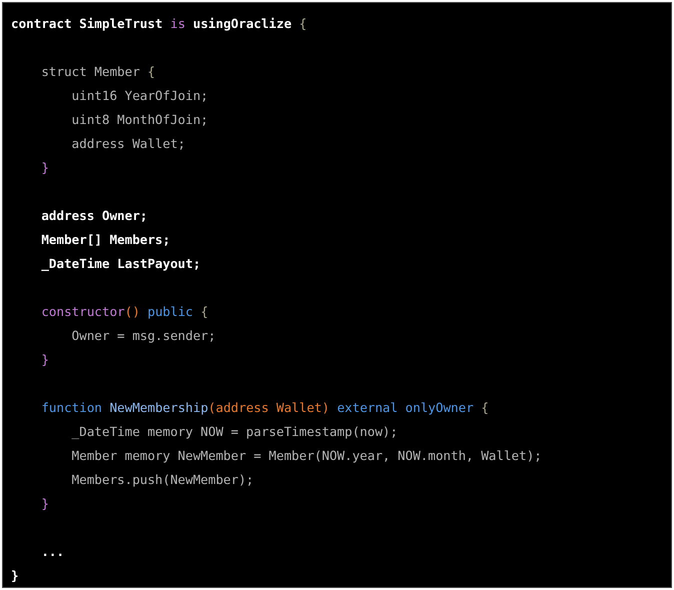 This screenshot has width=674, height=590. Describe the element at coordinates (306, 456) in the screenshot. I see `code-line: Member memory NewMember = Member(NOW.year, NOW.month, Wallet);` at that location.